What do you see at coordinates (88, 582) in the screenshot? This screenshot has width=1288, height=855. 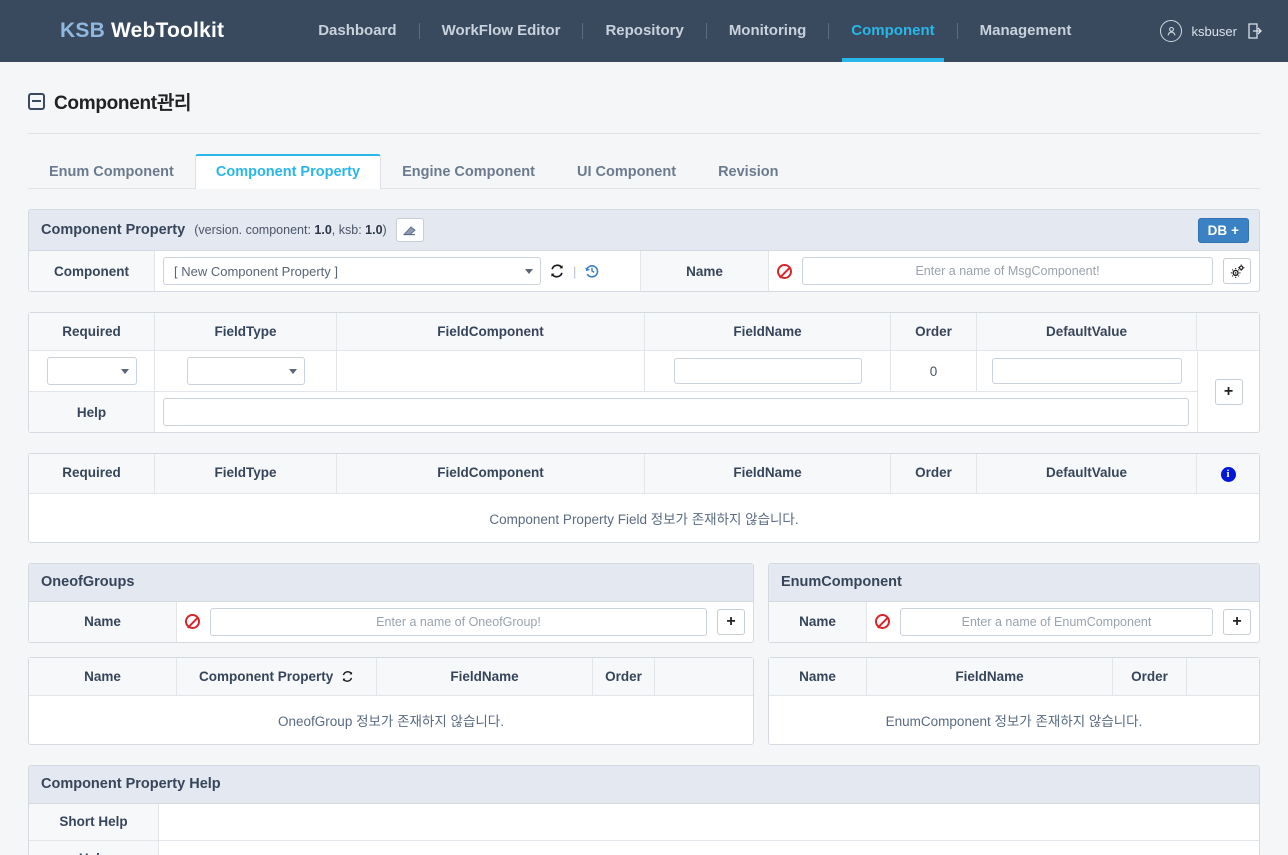 I see `oneof-groups-title: OneofGroups` at bounding box center [88, 582].